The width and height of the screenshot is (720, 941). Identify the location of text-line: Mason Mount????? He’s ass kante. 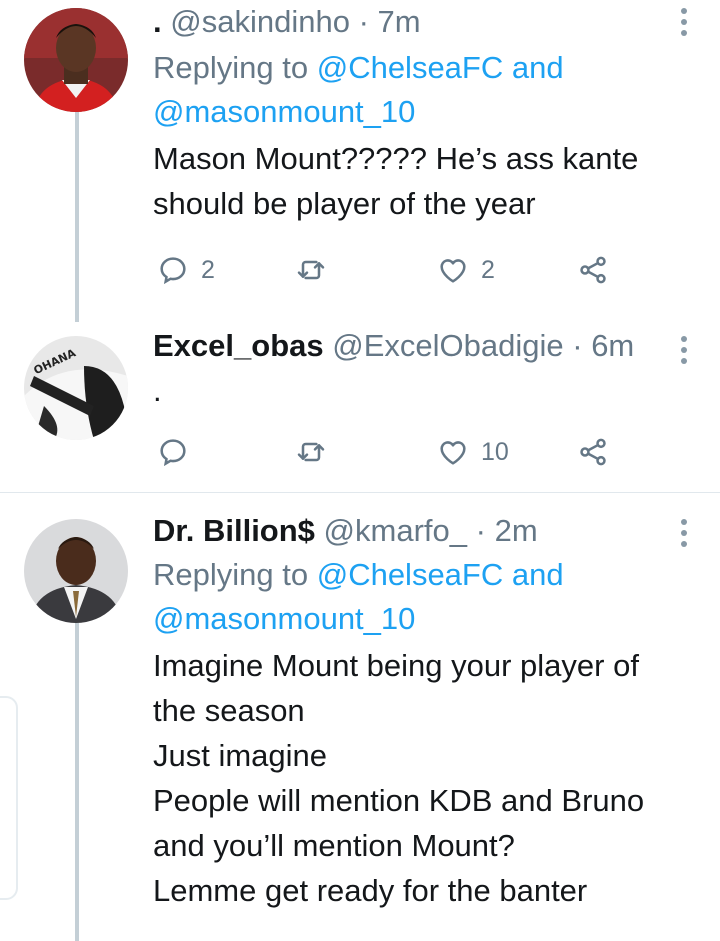
(396, 158).